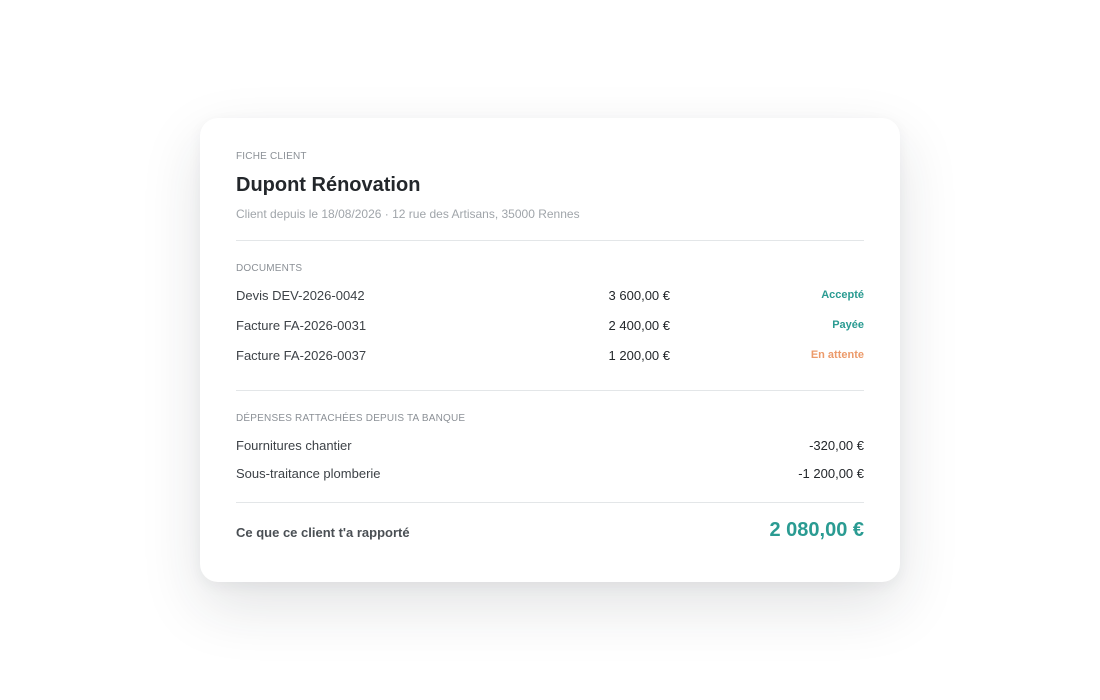 The image size is (1100, 700). Describe the element at coordinates (301, 325) in the screenshot. I see `document-label: Facture FA-2026-0031` at that location.